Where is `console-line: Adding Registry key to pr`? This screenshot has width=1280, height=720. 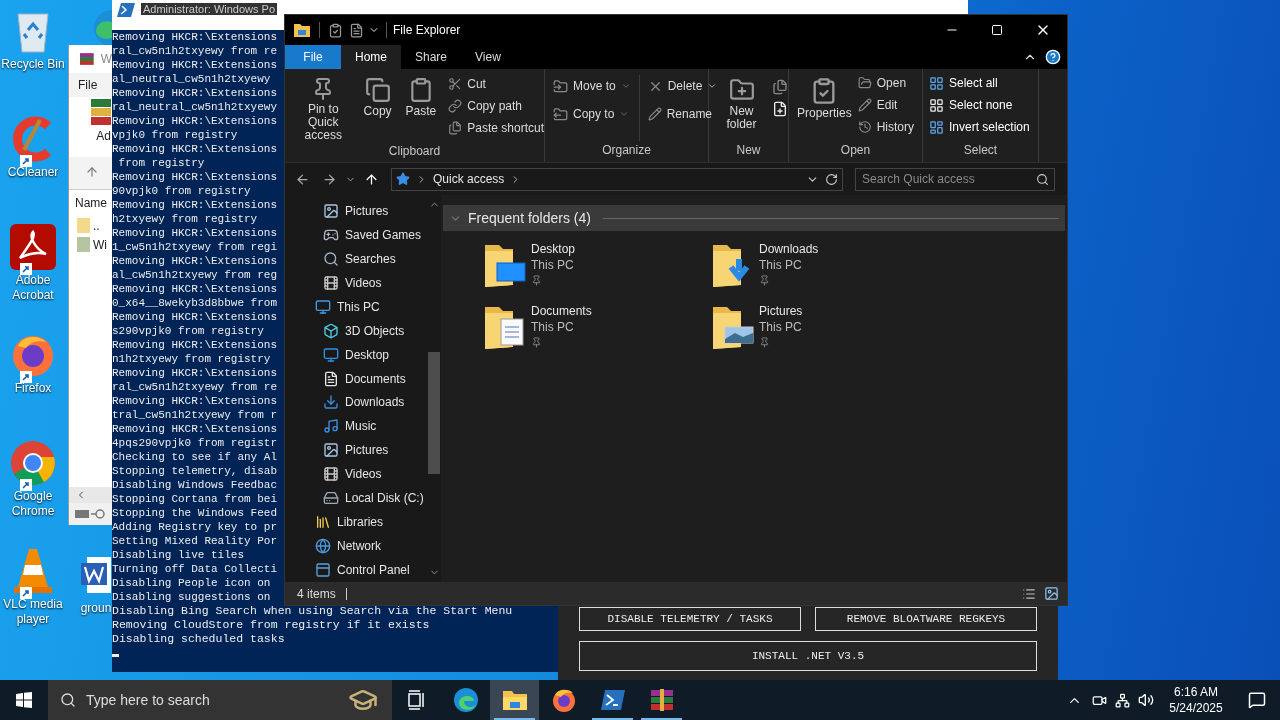
console-line: Adding Registry key to pr is located at coordinates (195, 527).